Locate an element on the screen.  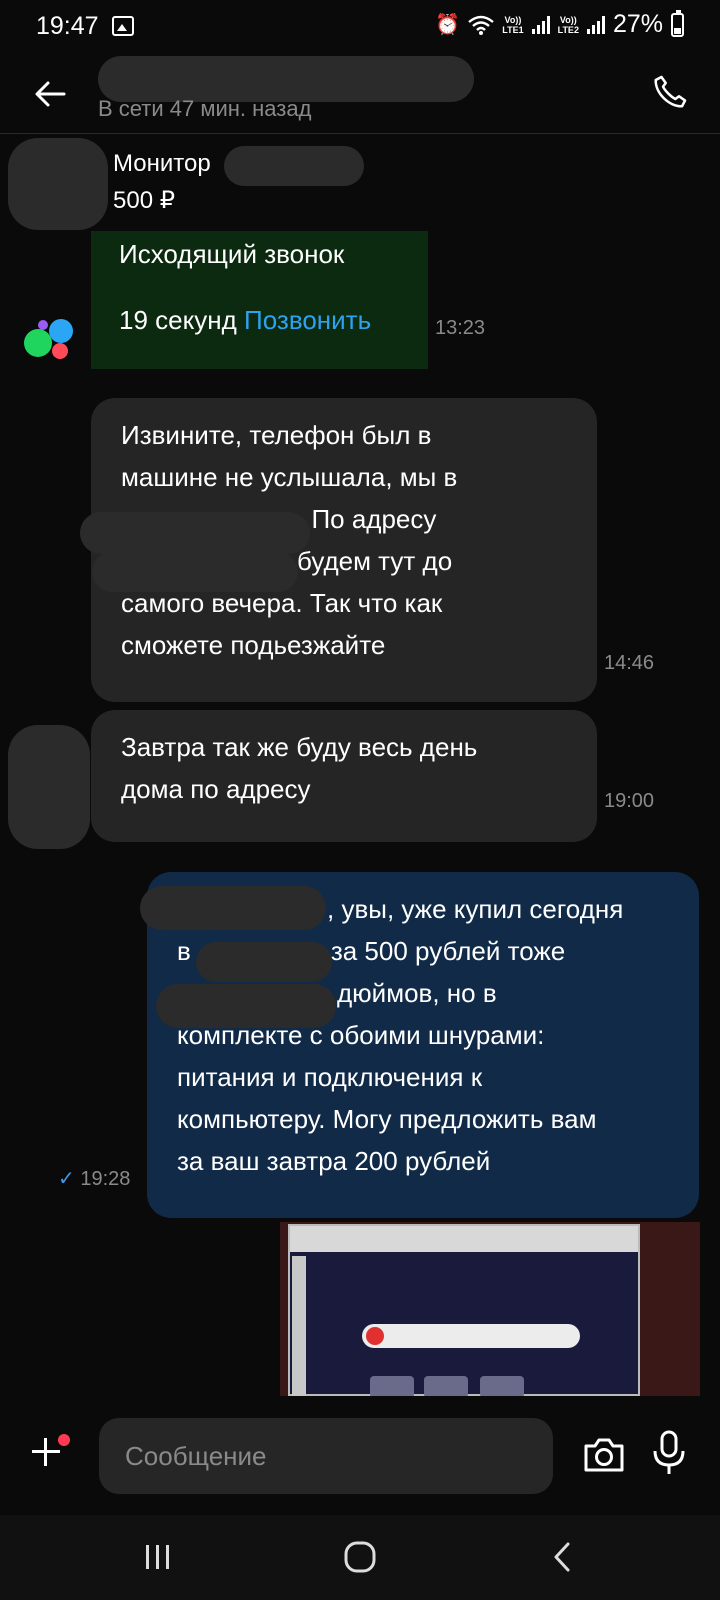
notification-dot is located at coordinates (64, 1440).